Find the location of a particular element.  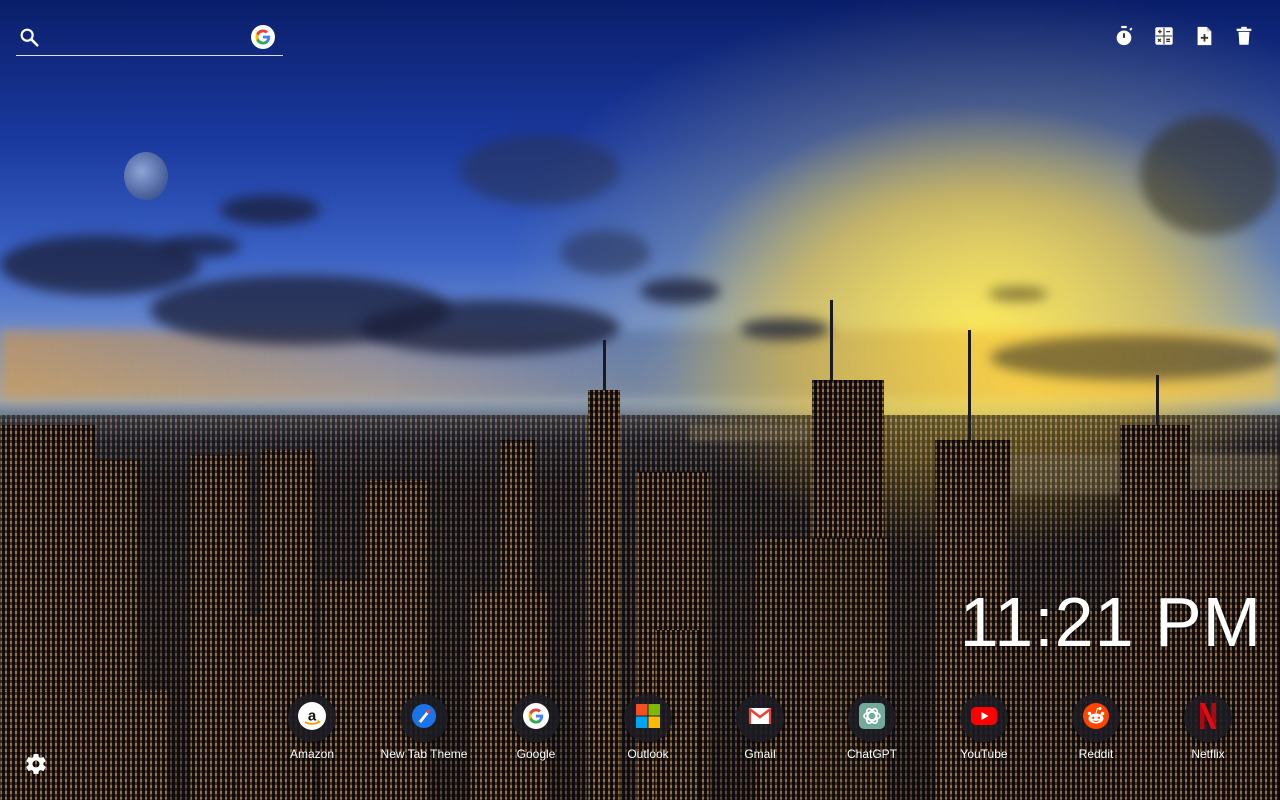

microsoft-icon is located at coordinates (648, 718).